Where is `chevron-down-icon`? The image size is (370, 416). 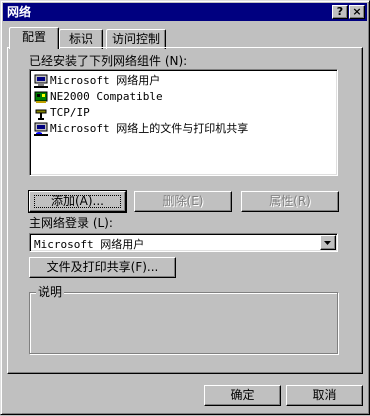
chevron-down-icon is located at coordinates (327, 243).